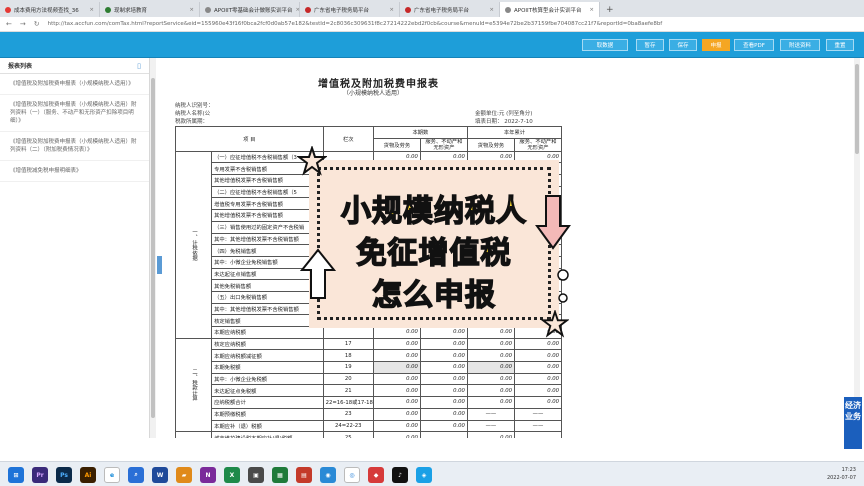 The image size is (864, 486). Describe the element at coordinates (841, 474) in the screenshot. I see `system-clock: 17:23 2022-07-07` at that location.